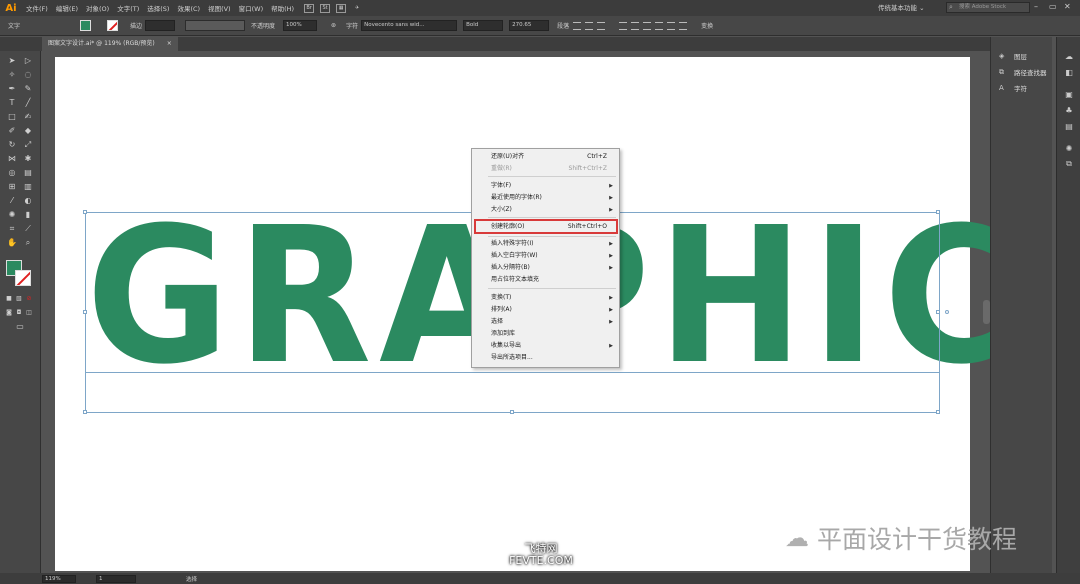  Describe the element at coordinates (28, 130) in the screenshot. I see `eraser-tool-icon: ◆` at that location.